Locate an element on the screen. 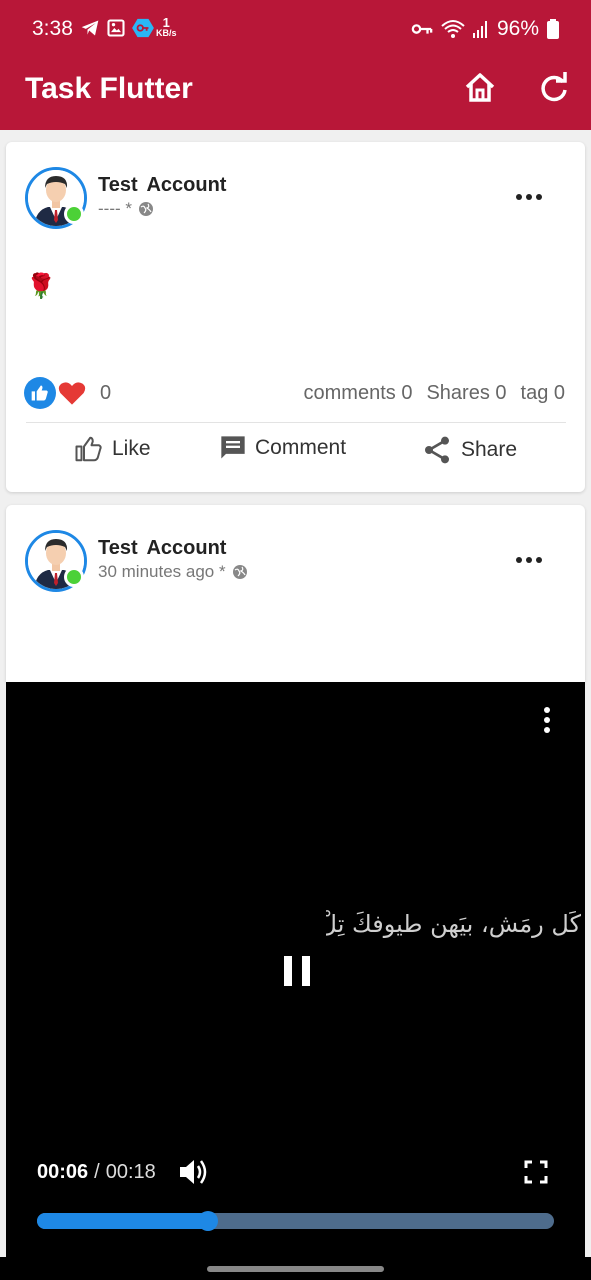 Image resolution: width=591 pixels, height=1280 pixels. video-more-icon is located at coordinates (547, 720).